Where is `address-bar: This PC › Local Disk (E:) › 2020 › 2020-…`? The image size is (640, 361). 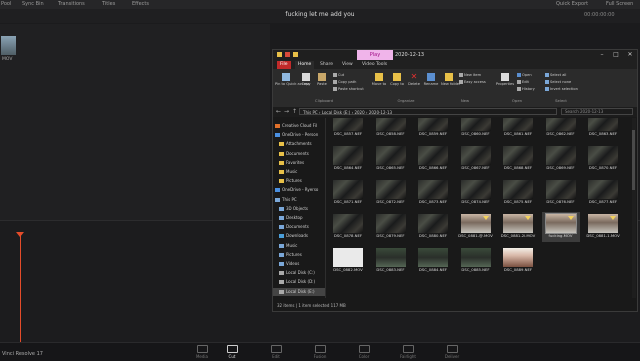
address-bar: This PC › Local Disk (E:) › 2020 › 2020-… is located at coordinates (428, 111).